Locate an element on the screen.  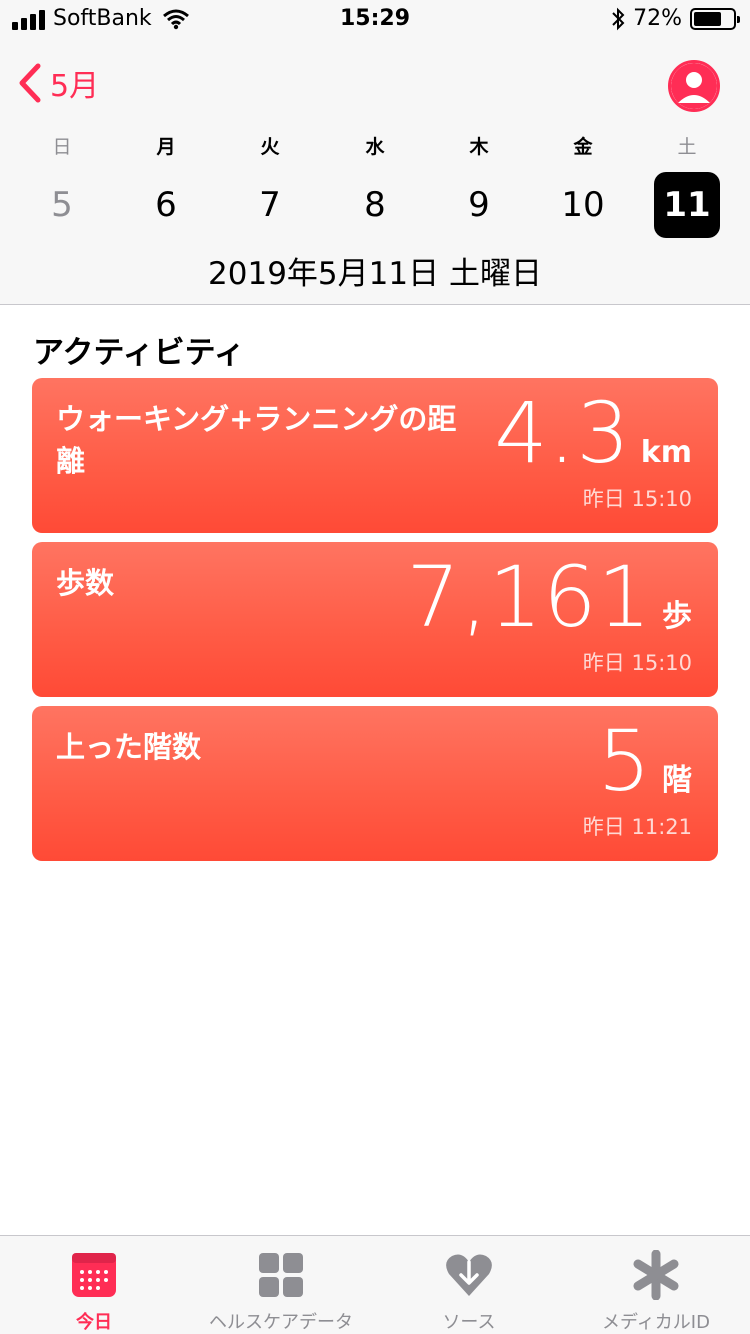
day-row: 5 6 7 8 9 10 11 is located at coordinates (375, 207).